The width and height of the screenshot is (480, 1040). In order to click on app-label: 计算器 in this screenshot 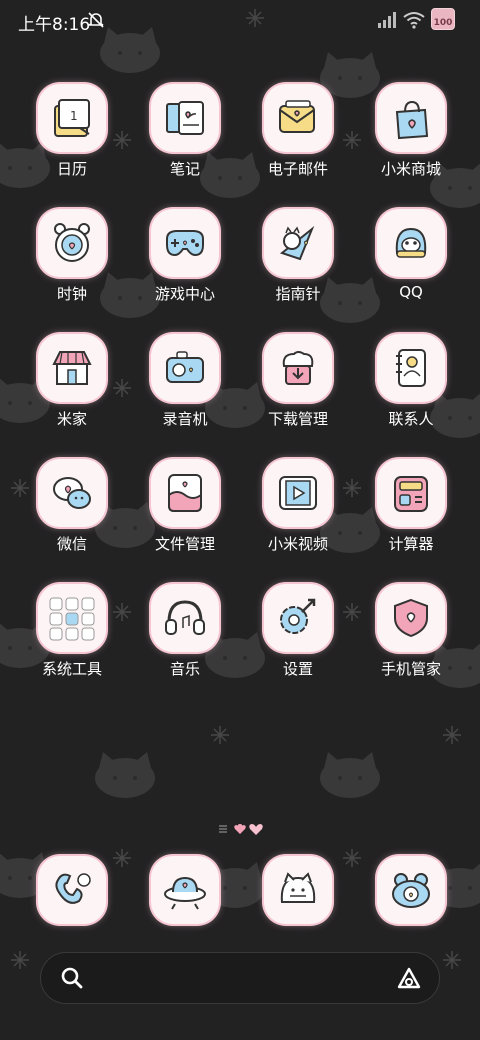, I will do `click(411, 544)`.